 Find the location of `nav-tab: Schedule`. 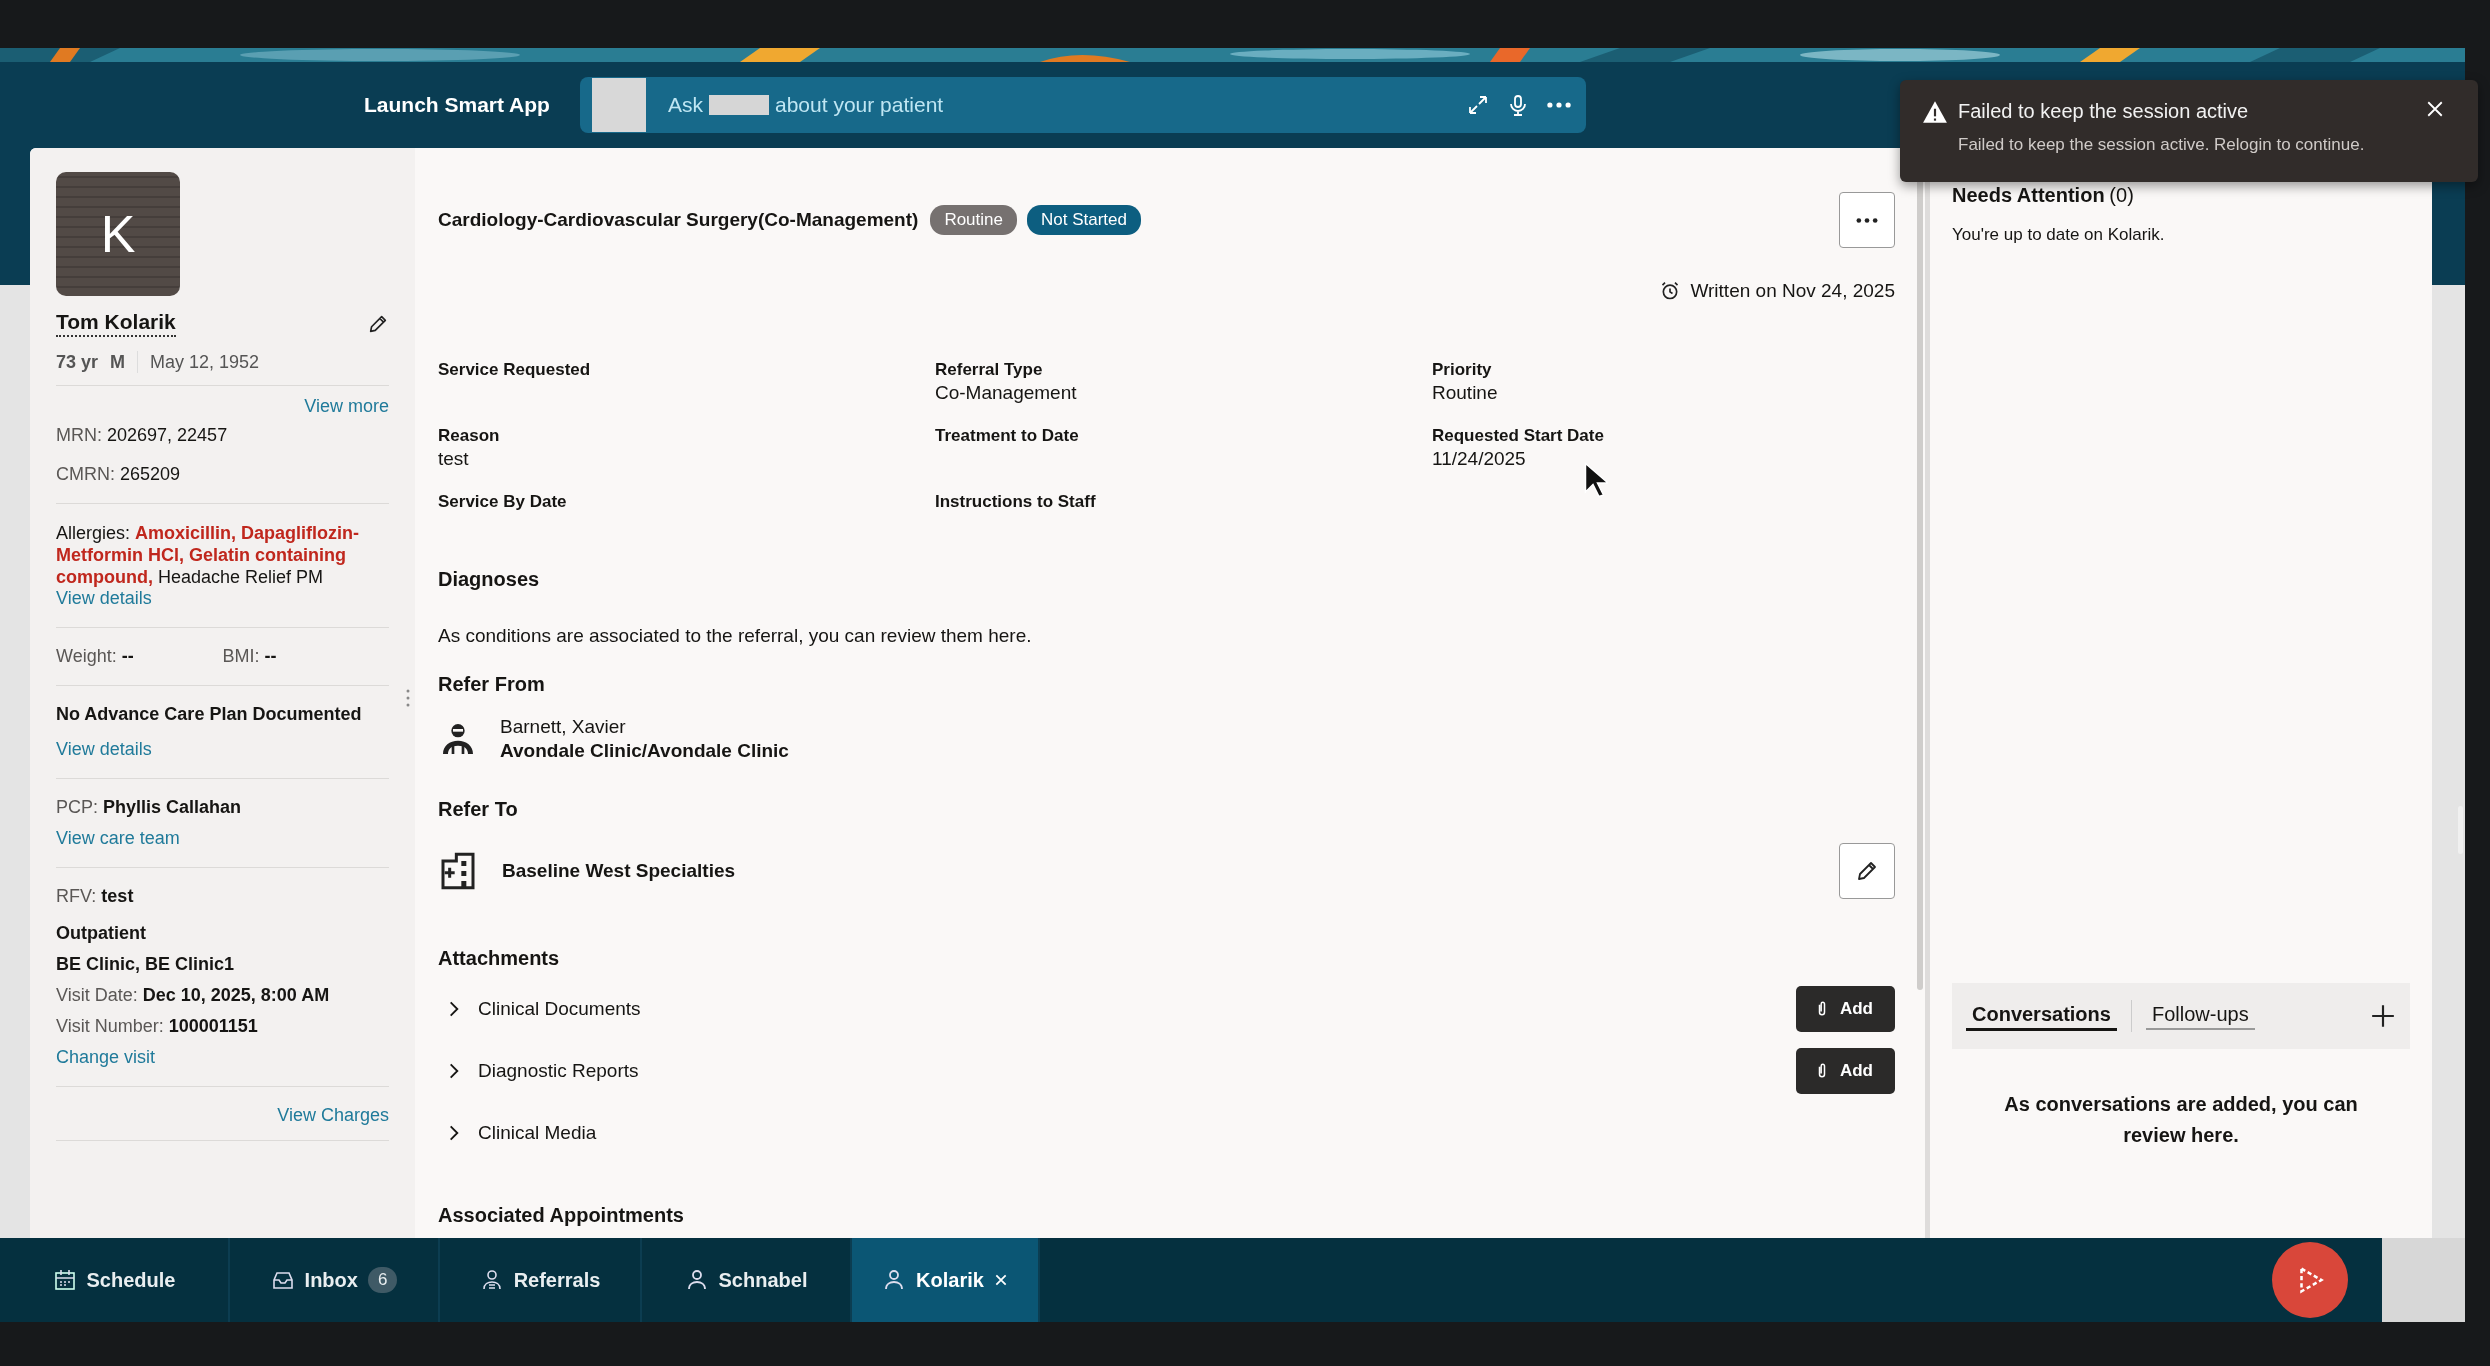

nav-tab: Schedule is located at coordinates (115, 1280).